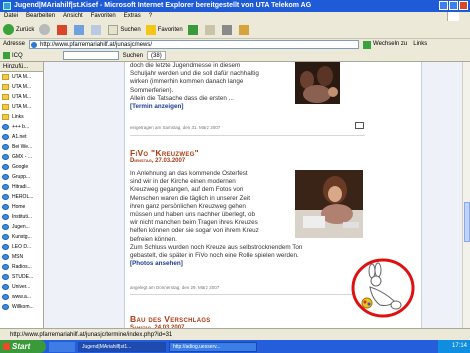  I want to click on forward-arrow-icon, so click(45, 29).